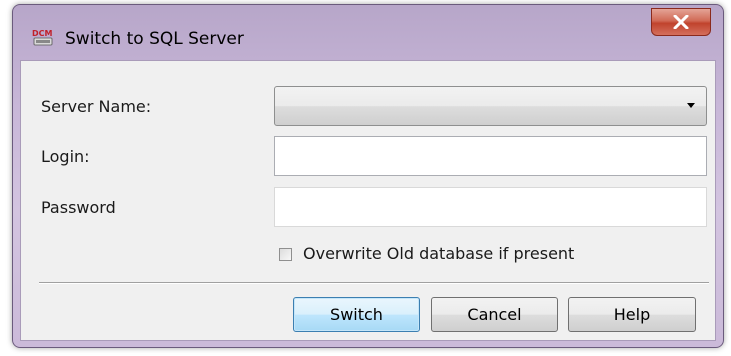 The width and height of the screenshot is (731, 356). Describe the element at coordinates (490, 156) in the screenshot. I see `login-input` at that location.